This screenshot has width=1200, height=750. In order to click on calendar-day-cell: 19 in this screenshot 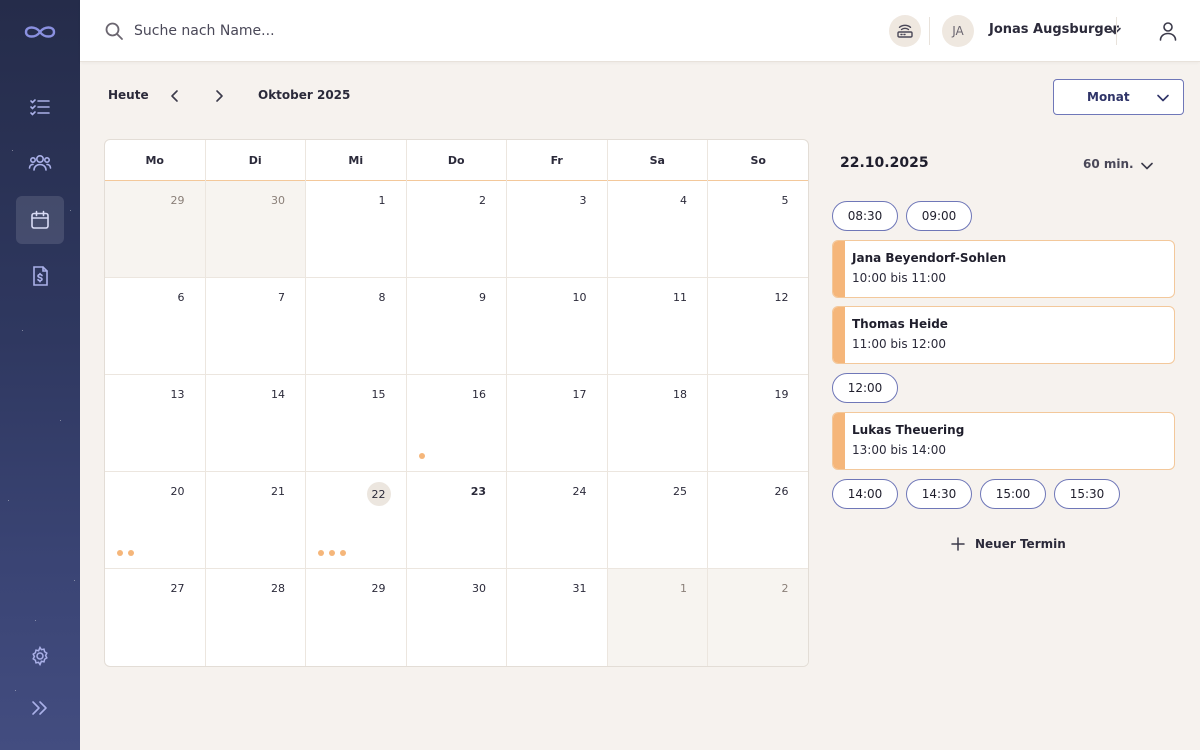, I will do `click(758, 423)`.